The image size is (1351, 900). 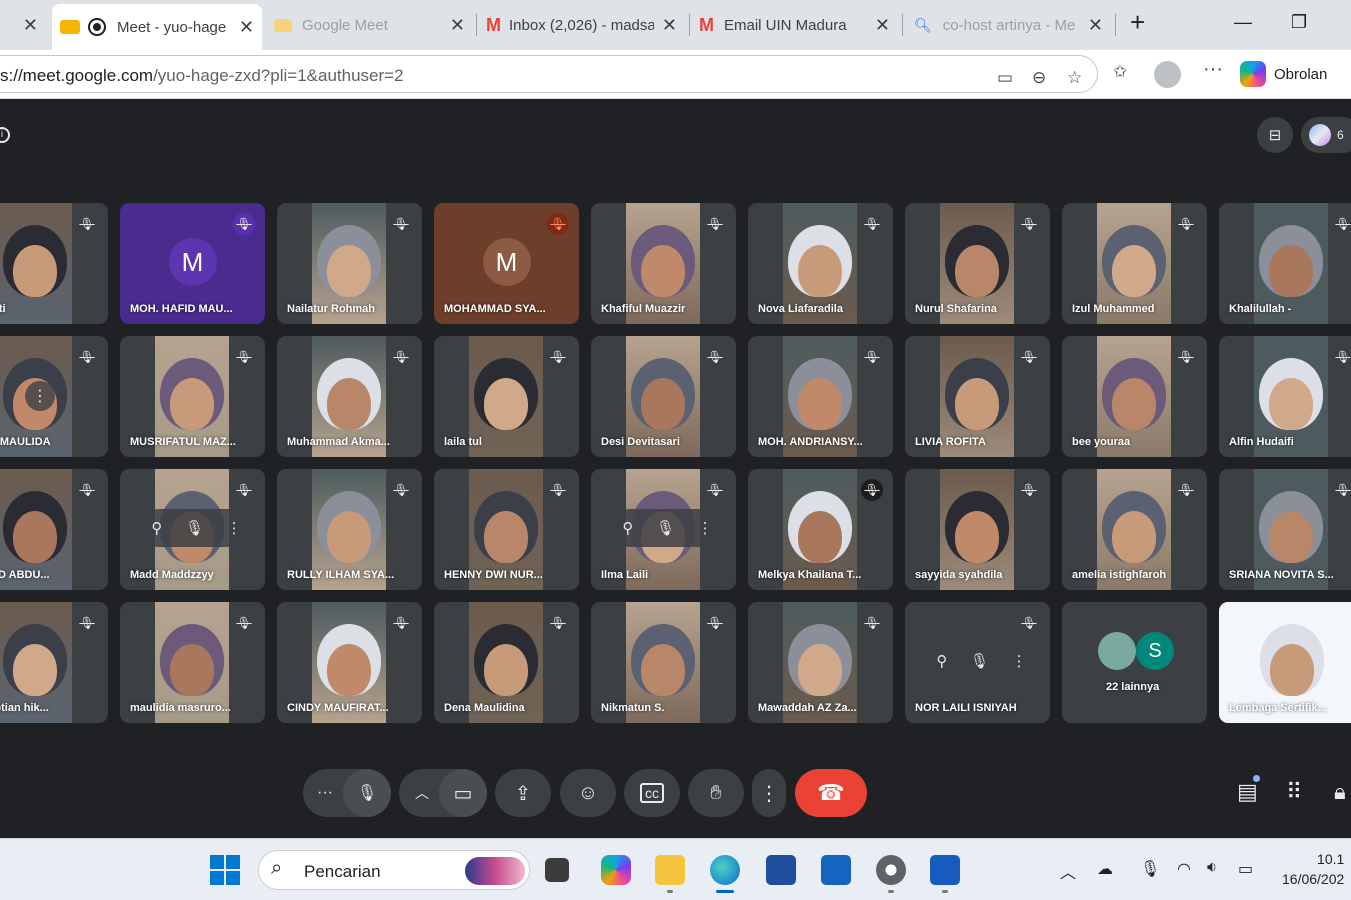 I want to click on participant-tile: 🎙︎ Nailatur Rohmah, so click(x=349, y=263).